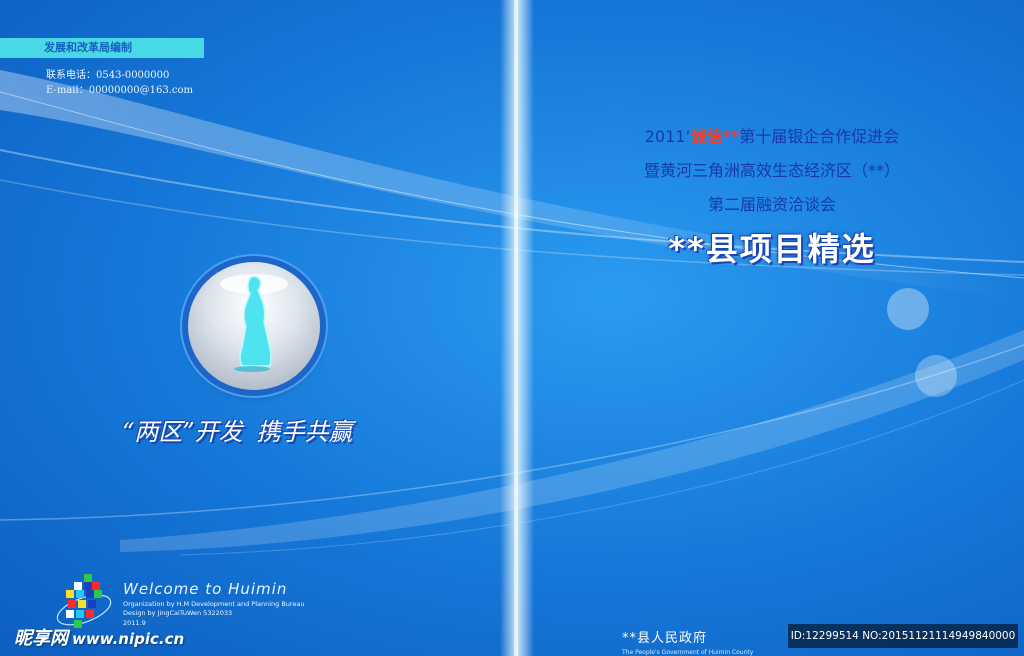  What do you see at coordinates (128, 639) in the screenshot?
I see `watermark-url: www.nipic.cn` at bounding box center [128, 639].